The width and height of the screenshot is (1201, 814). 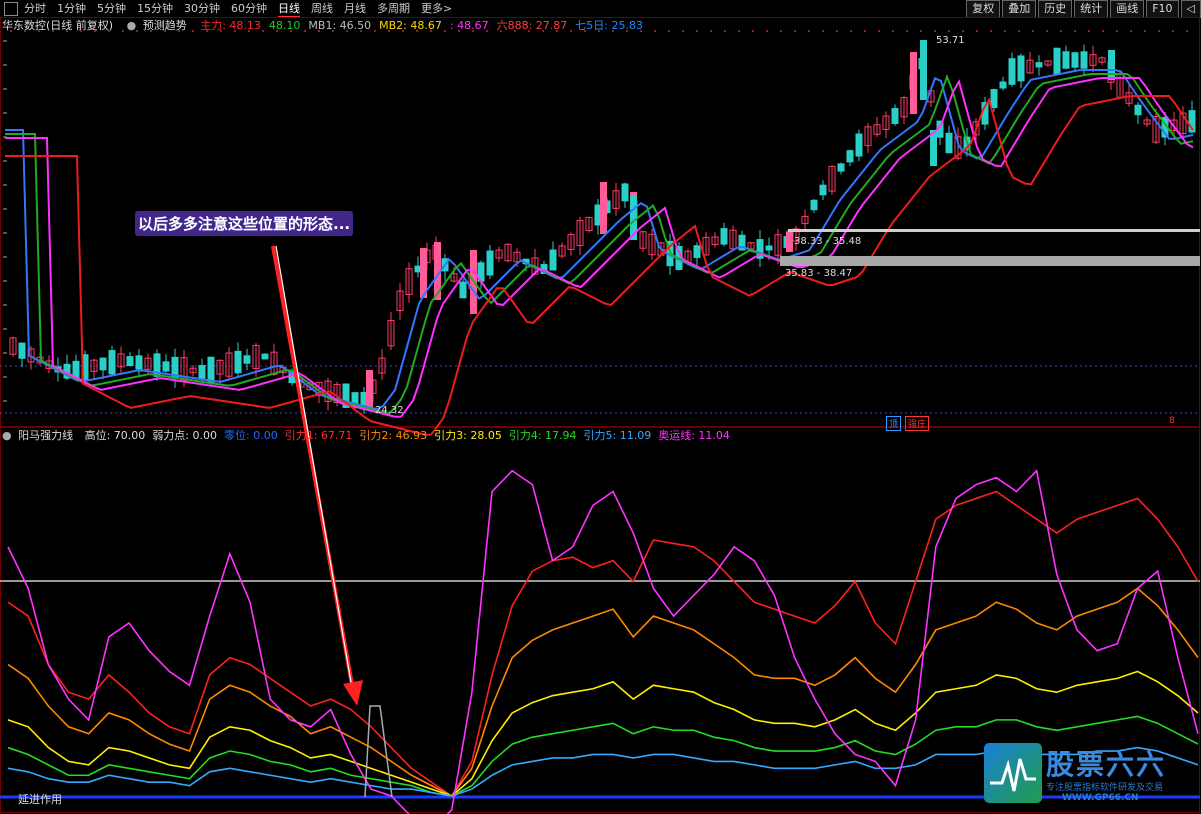 I want to click on zone2-label: 35.83 - 38.47, so click(x=819, y=273).